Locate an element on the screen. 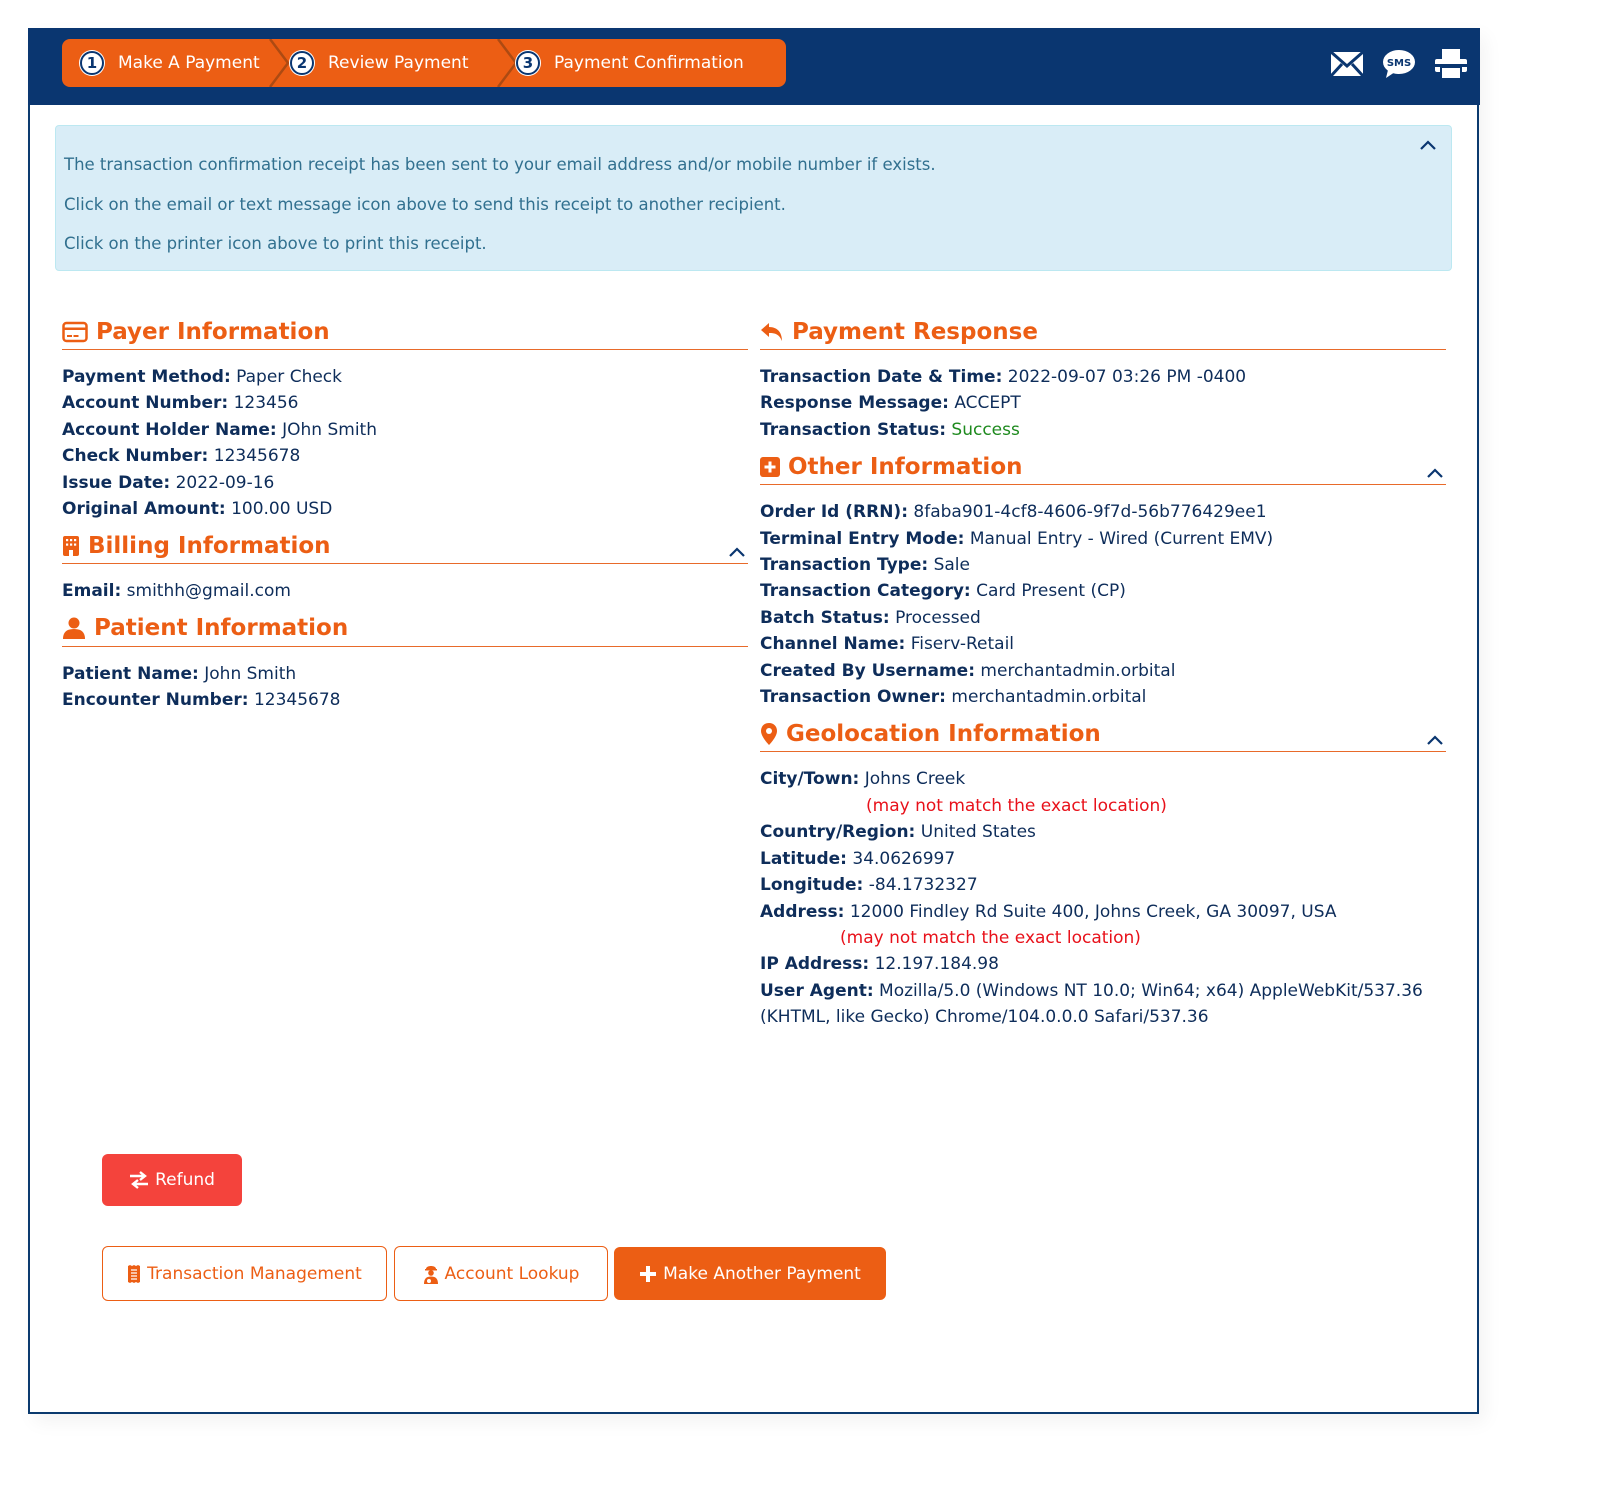  field-label: Issue Date: is located at coordinates (116, 482).